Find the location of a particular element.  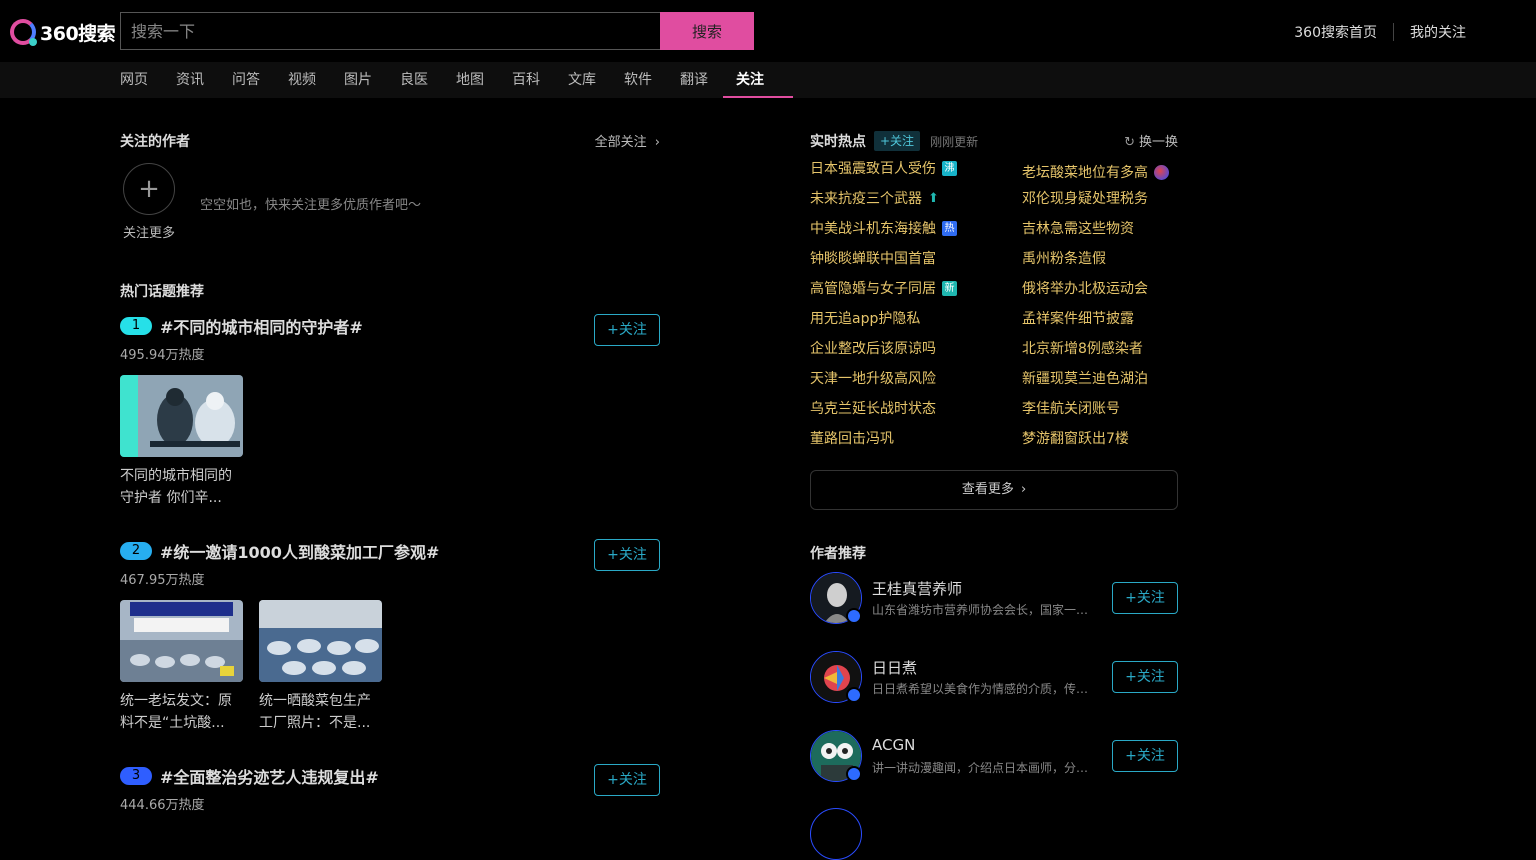

hot-item-text: 乌克兰延长战时状态 is located at coordinates (873, 409).